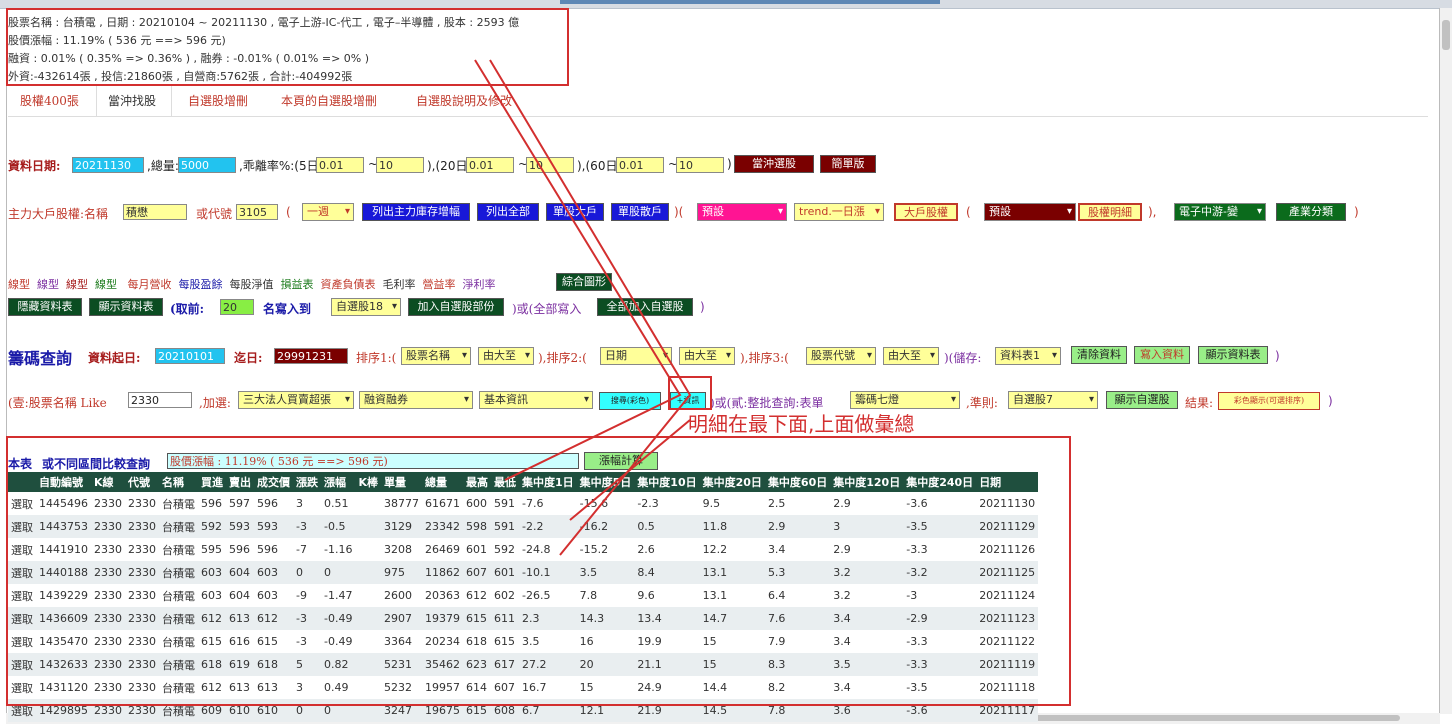 The width and height of the screenshot is (1452, 724). I want to click on annotation-arrows, so click(583, 307).